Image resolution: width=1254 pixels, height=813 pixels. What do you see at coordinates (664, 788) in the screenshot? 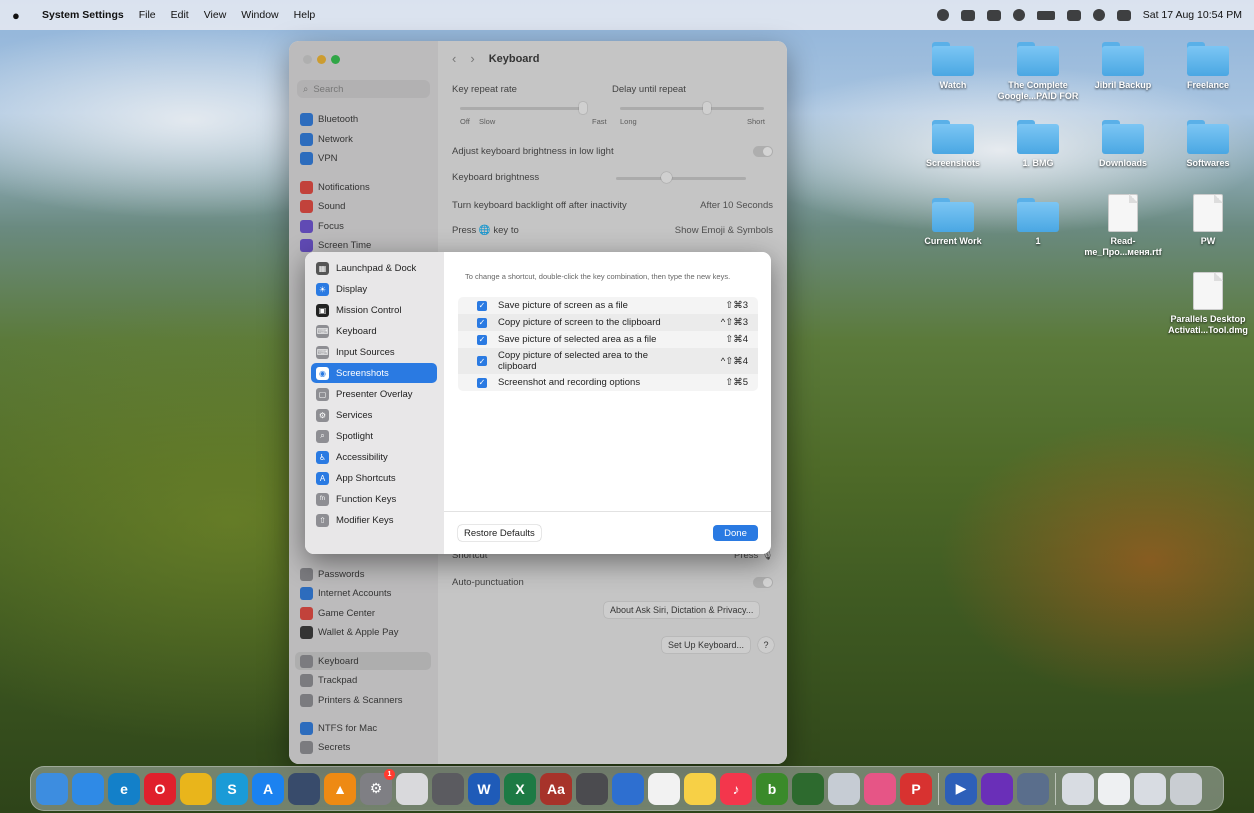
I see `dock-reminders-icon` at bounding box center [664, 788].